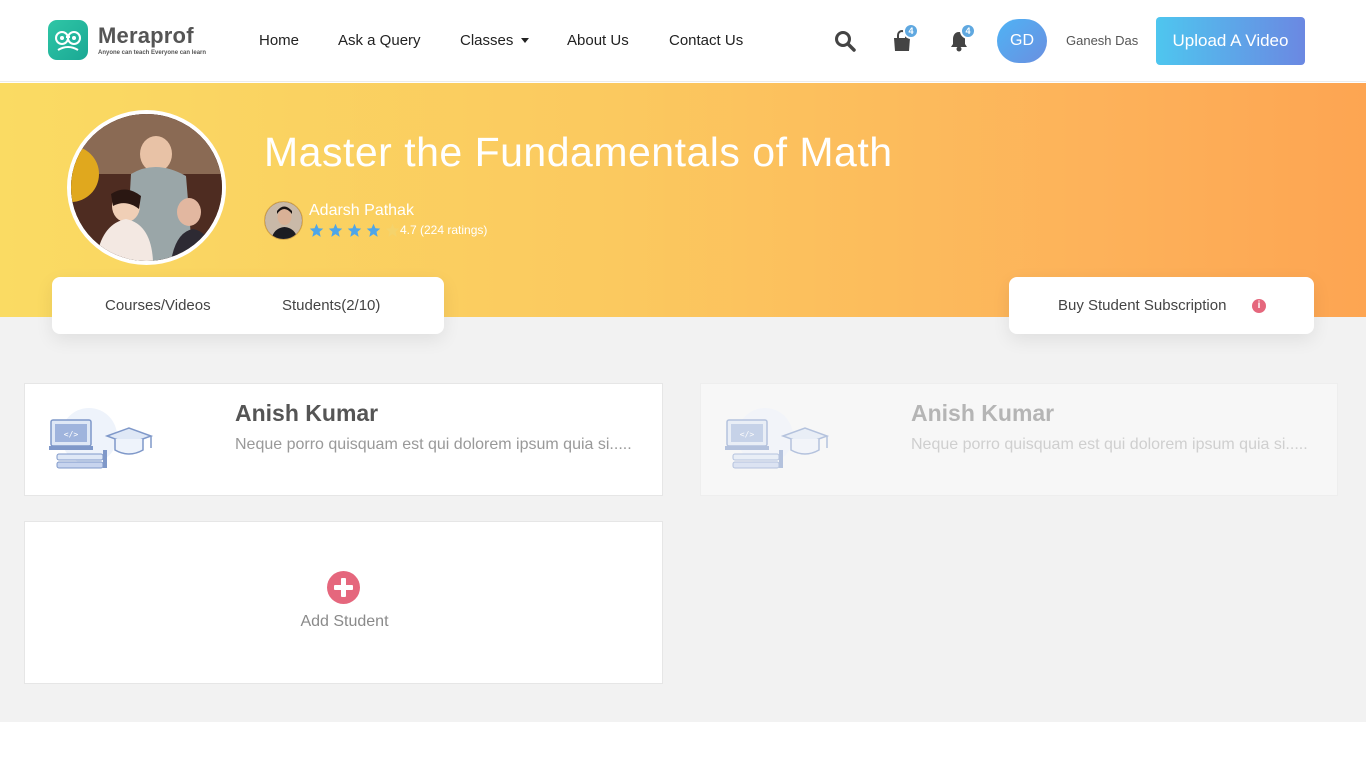  Describe the element at coordinates (146, 187) in the screenshot. I see `course-cover-image` at that location.